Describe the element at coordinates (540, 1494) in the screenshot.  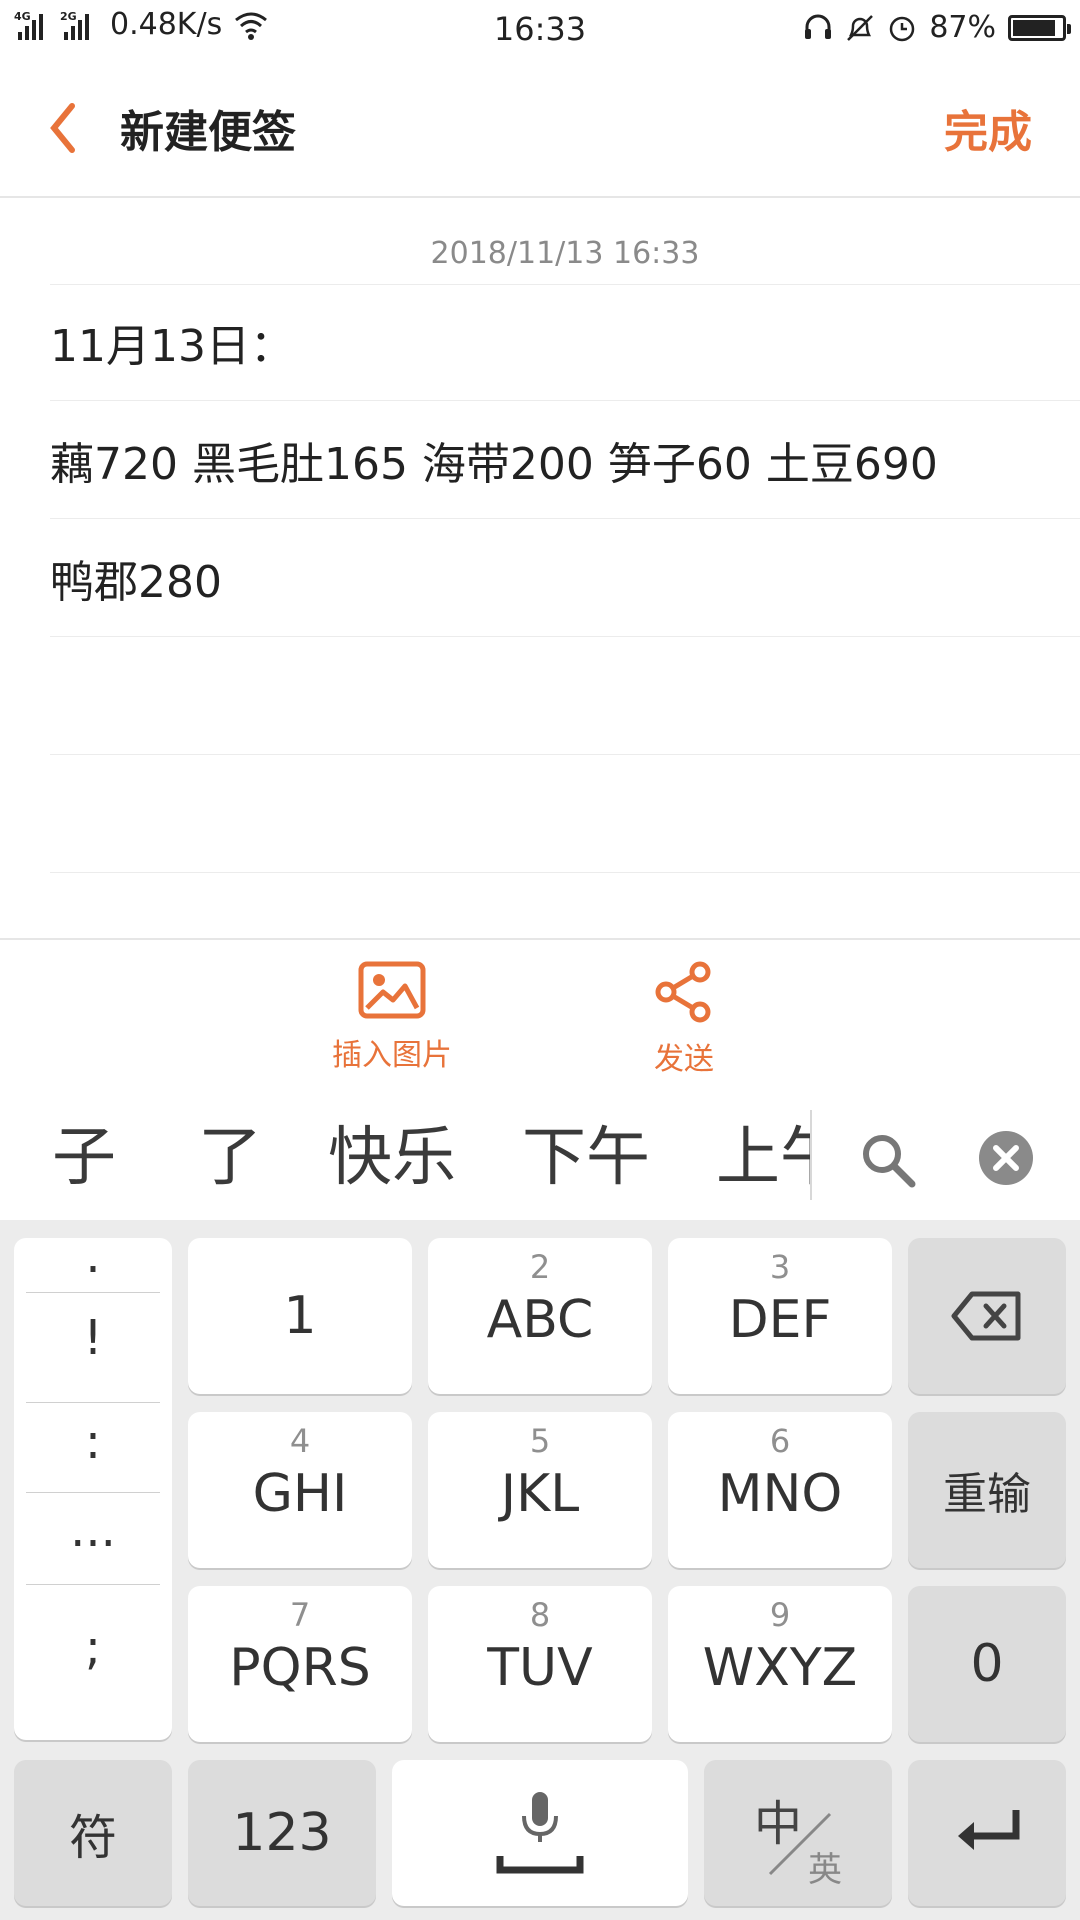
I see `key-label: JKL` at that location.